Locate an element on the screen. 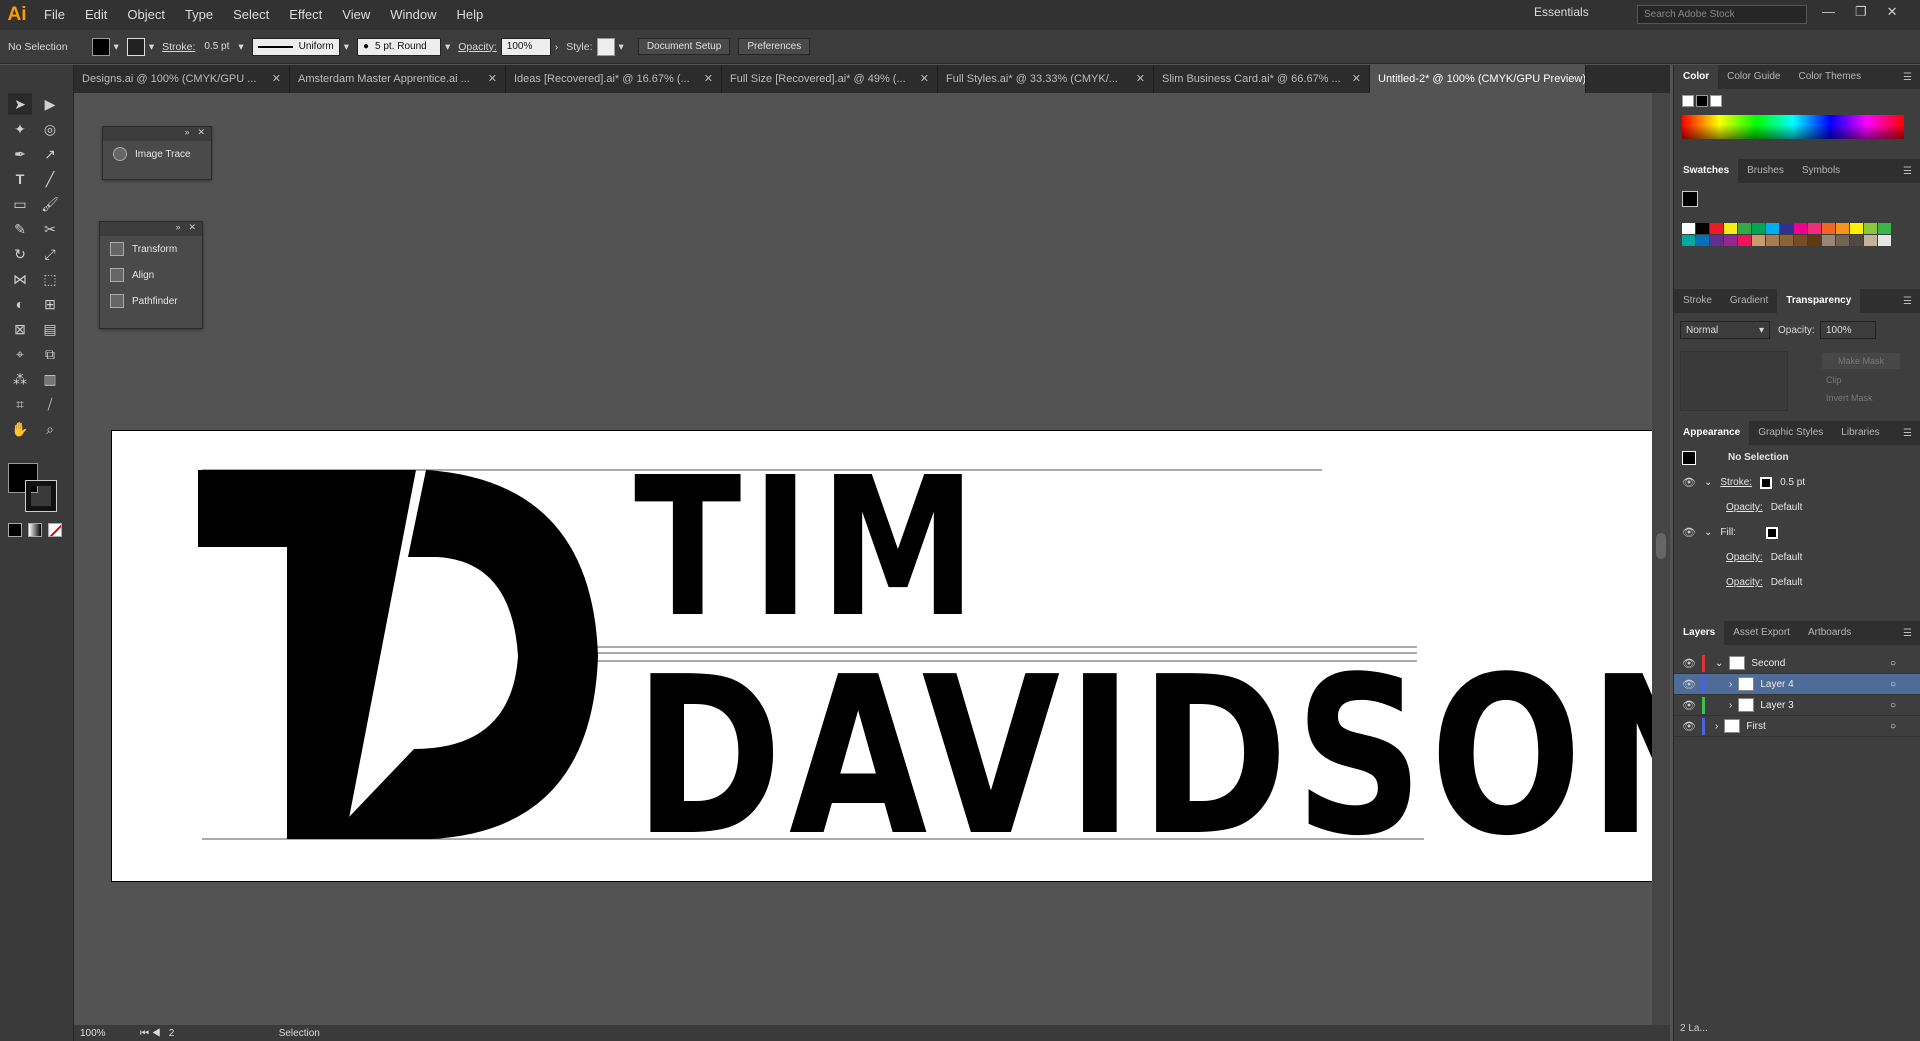  pen-tool-icon: ✒ is located at coordinates (20, 154).